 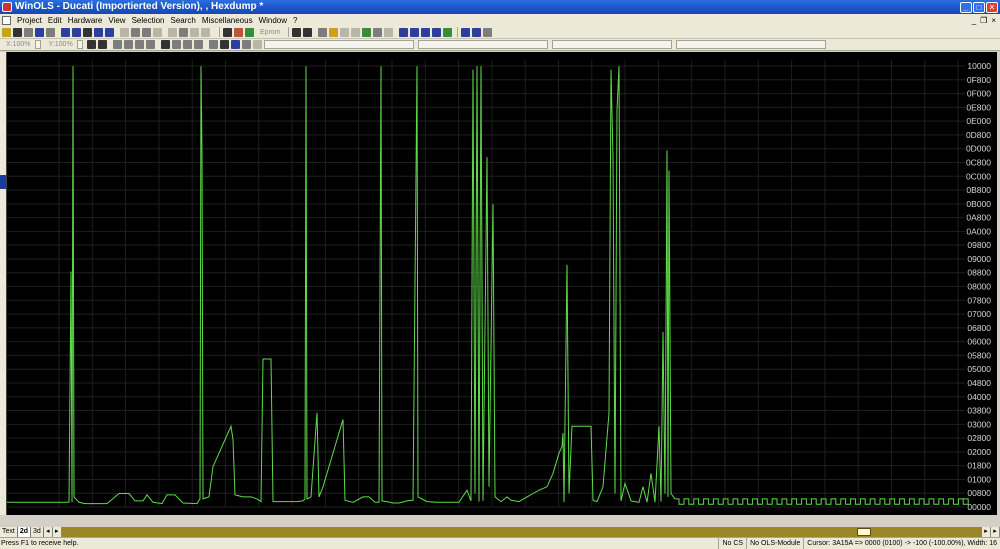 I want to click on menu-edit: Edit, so click(x=55, y=20).